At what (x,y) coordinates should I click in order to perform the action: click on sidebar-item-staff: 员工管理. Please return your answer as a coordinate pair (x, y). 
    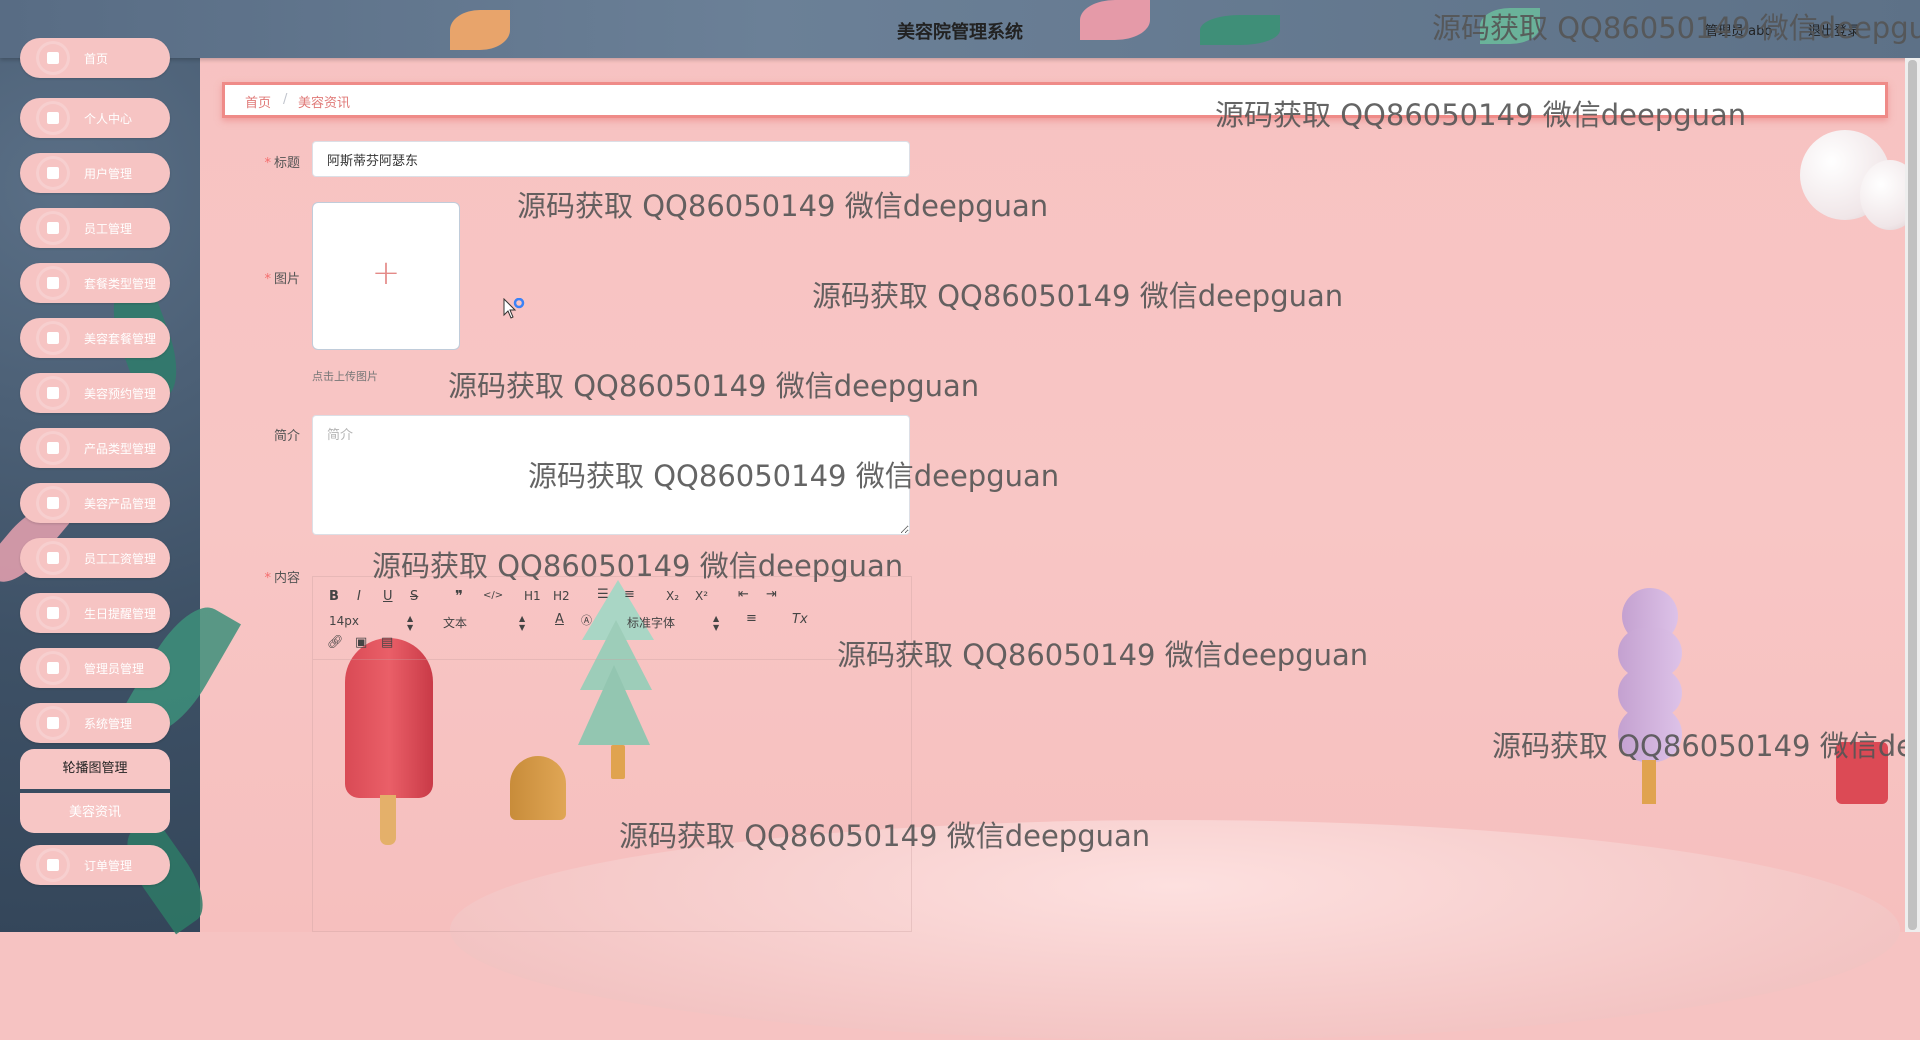
    Looking at the image, I should click on (95, 228).